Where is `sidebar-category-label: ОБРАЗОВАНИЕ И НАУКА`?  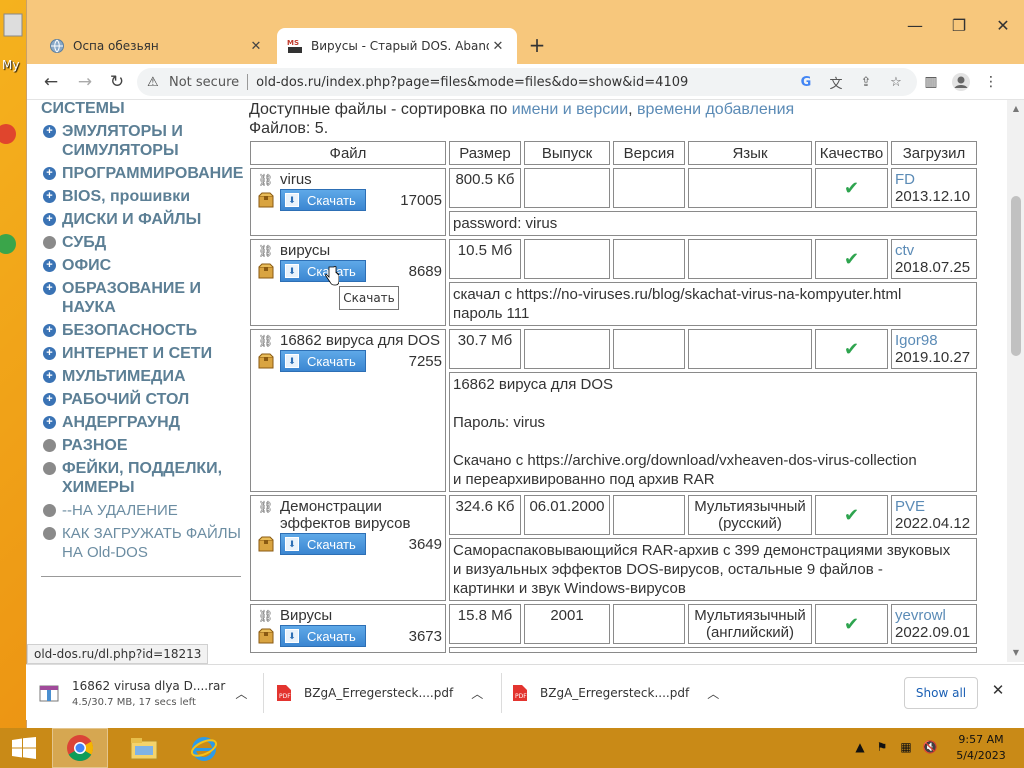
sidebar-category-label: ОБРАЗОВАНИЕ И НАУКА is located at coordinates (151, 298).